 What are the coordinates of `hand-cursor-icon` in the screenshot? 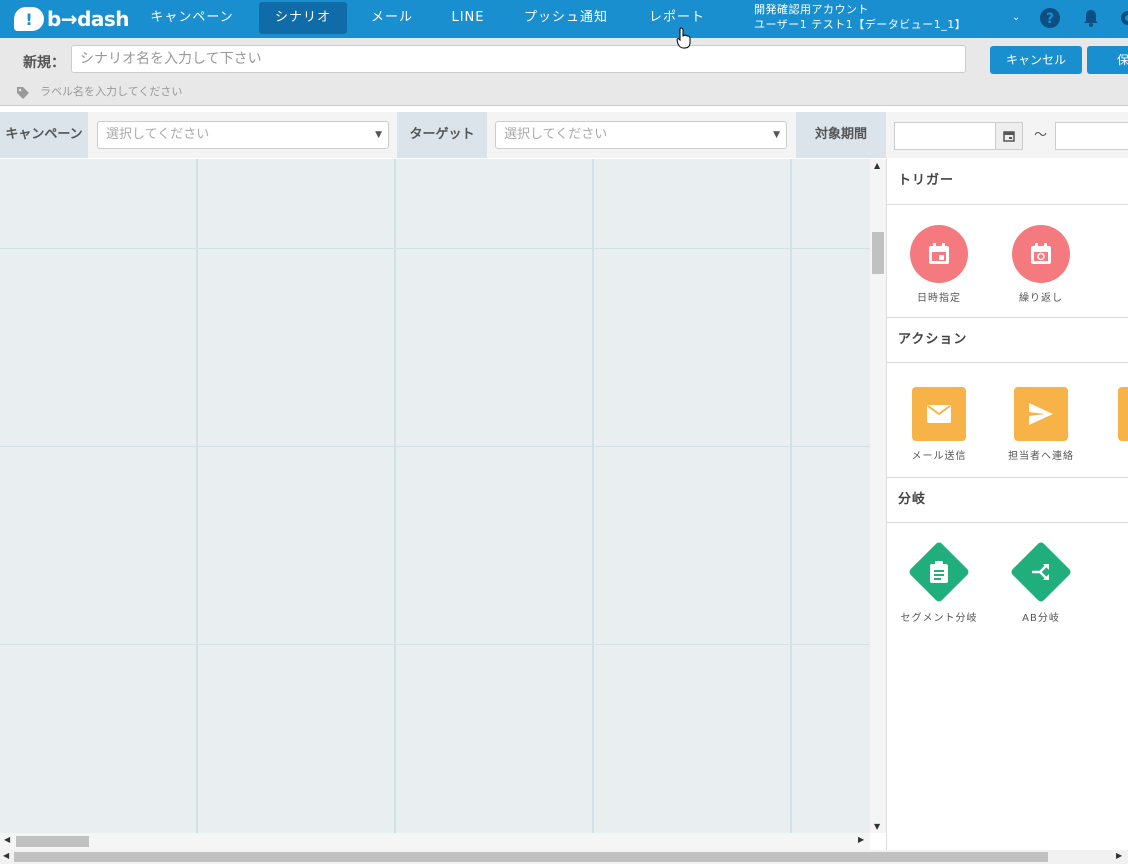 It's located at (683, 38).